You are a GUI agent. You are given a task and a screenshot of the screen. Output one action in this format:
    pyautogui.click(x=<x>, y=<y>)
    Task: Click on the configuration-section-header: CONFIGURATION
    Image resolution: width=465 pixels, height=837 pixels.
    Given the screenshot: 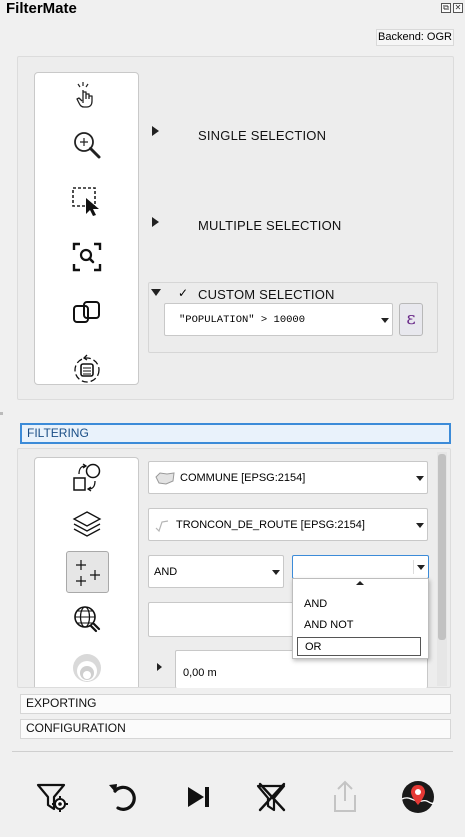 What is the action you would take?
    pyautogui.click(x=235, y=729)
    